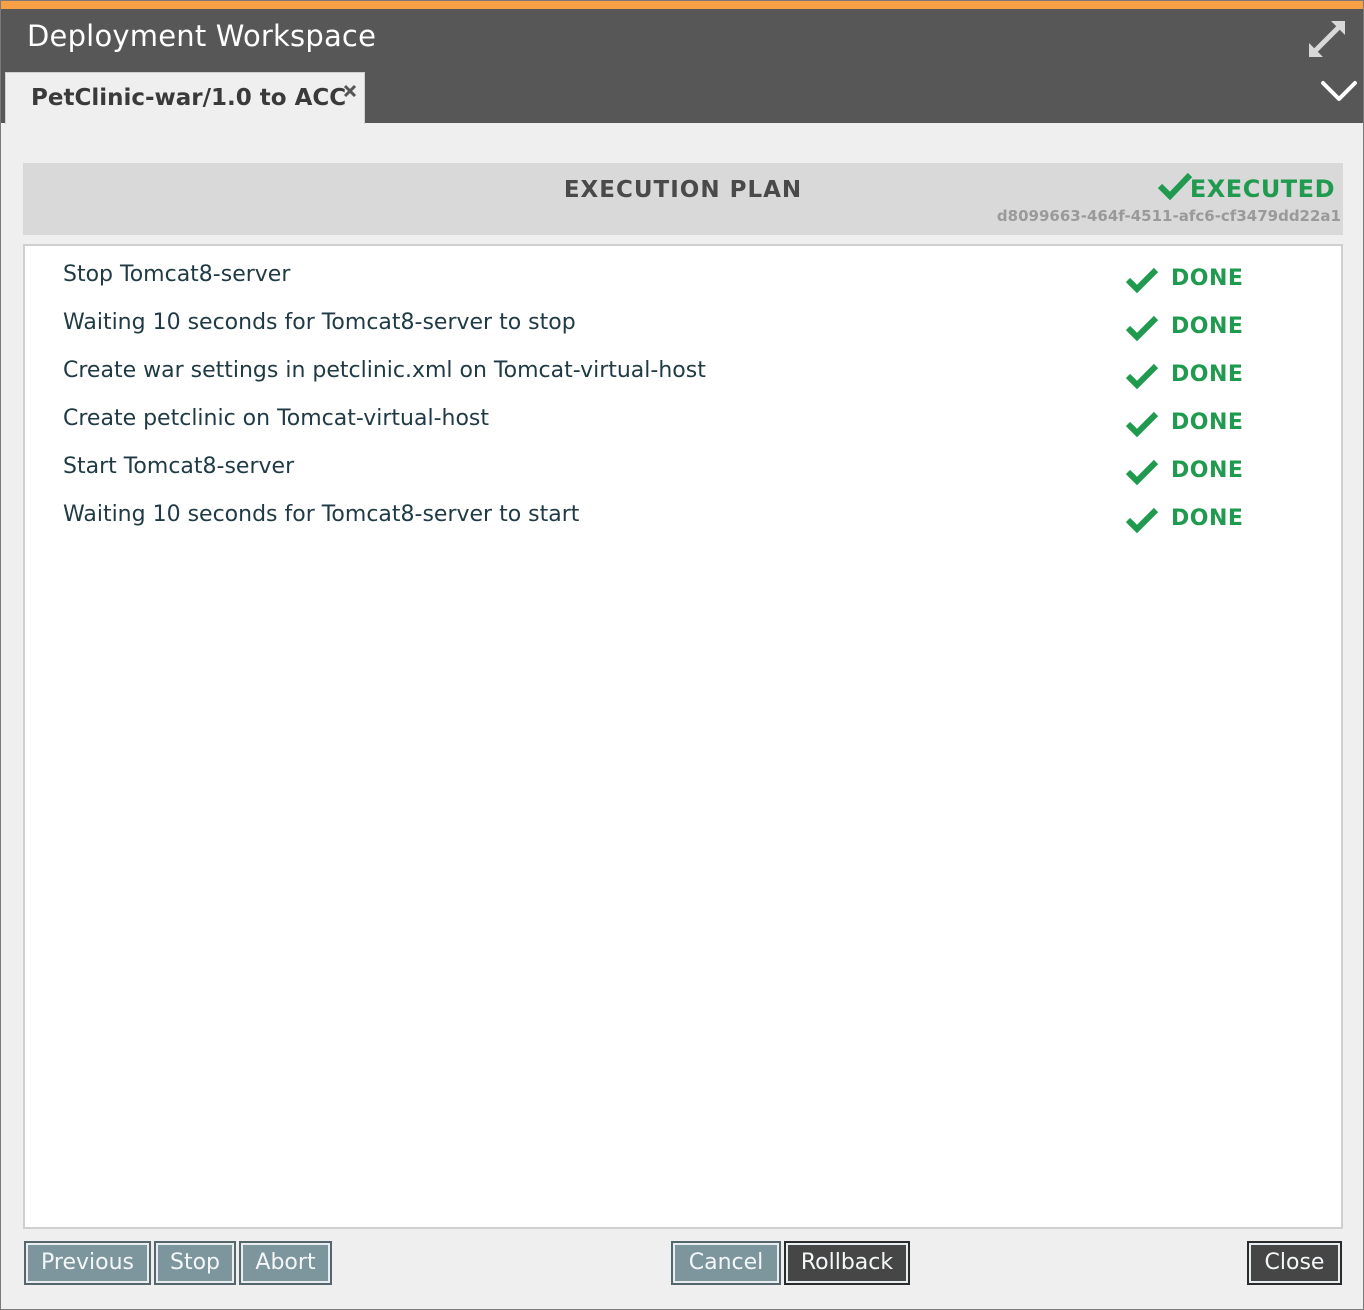 The image size is (1364, 1310). I want to click on list-item: Start Tomcat8-server DONE, so click(683, 470).